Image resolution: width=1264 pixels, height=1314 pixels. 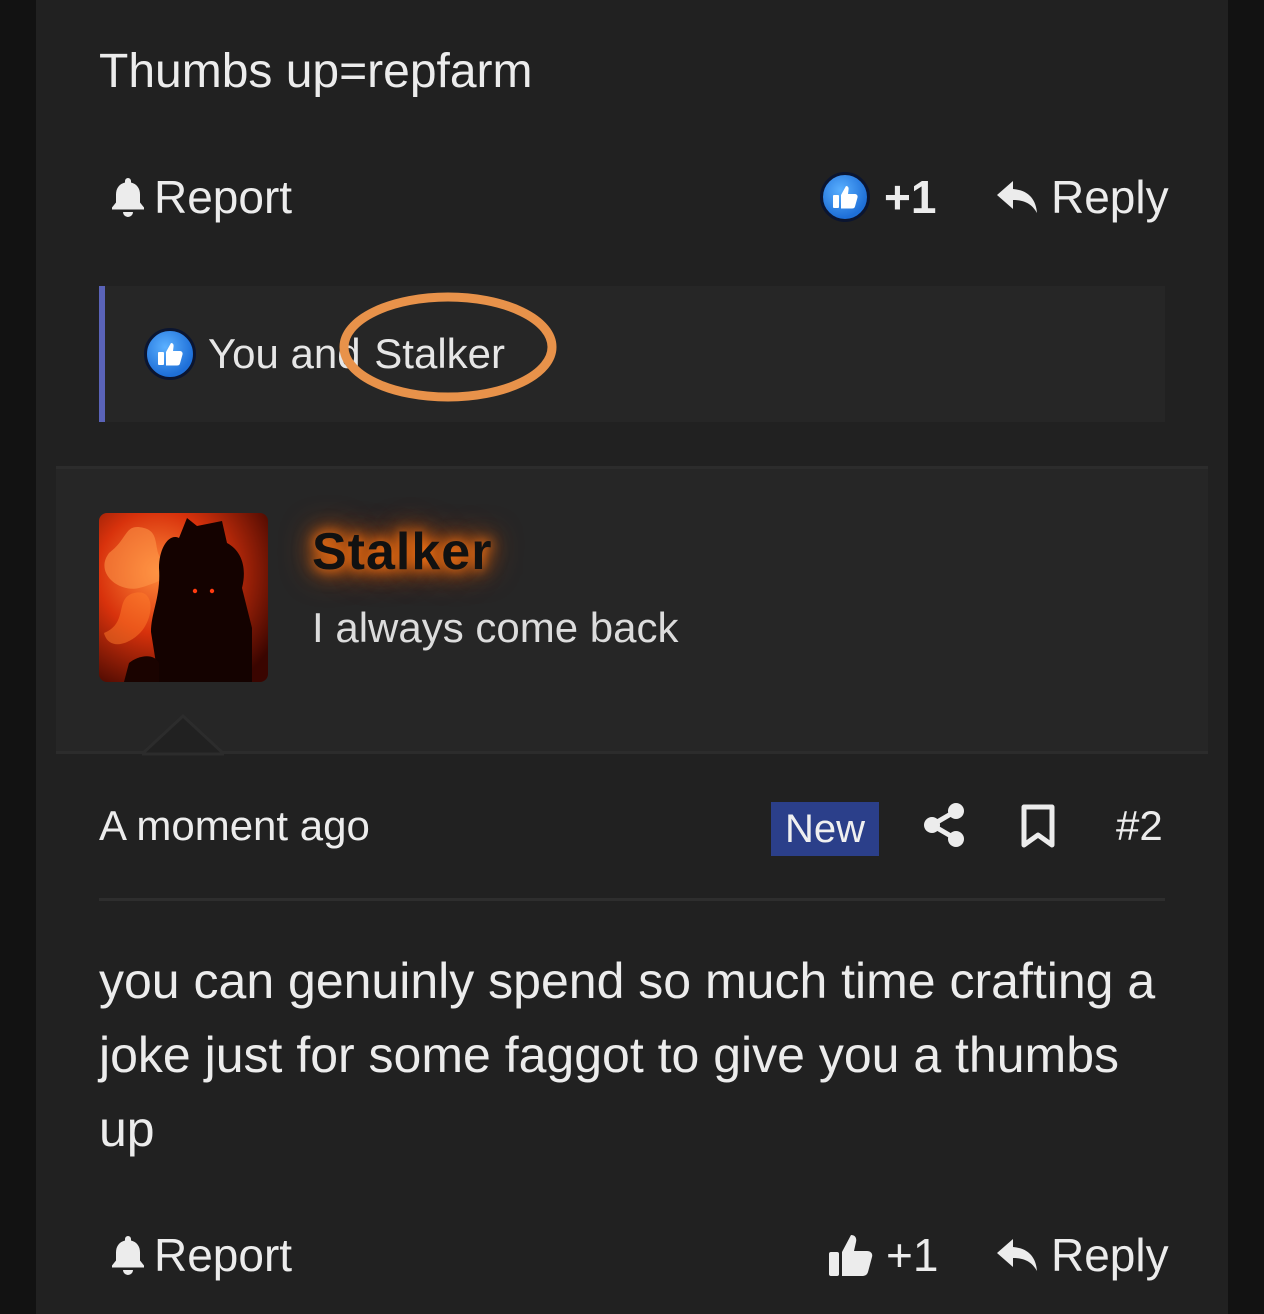 I want to click on new-badge: New, so click(x=825, y=829).